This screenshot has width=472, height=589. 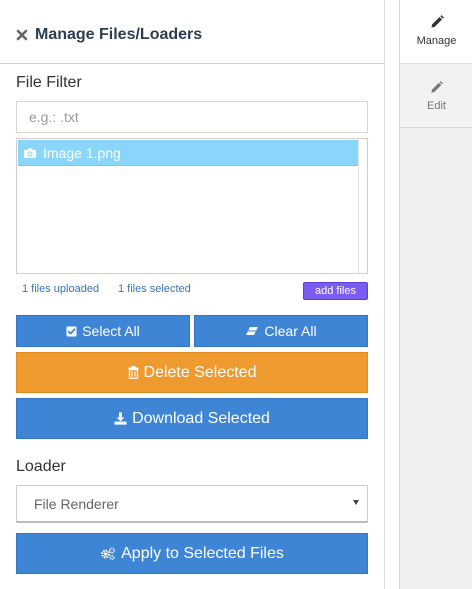 What do you see at coordinates (436, 96) in the screenshot?
I see `tab-edit: Edit` at bounding box center [436, 96].